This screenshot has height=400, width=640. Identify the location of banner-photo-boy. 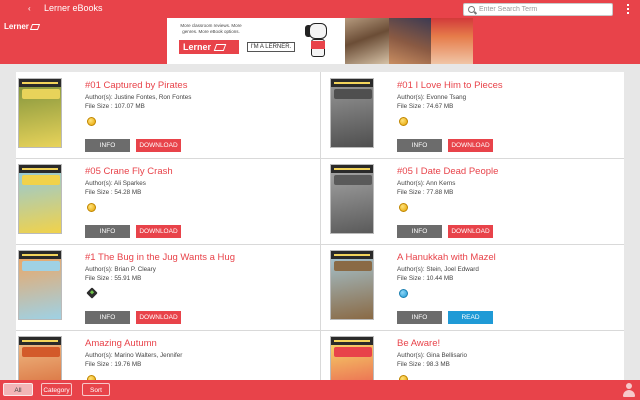
(410, 41).